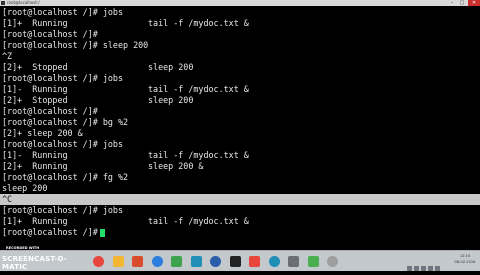  I want to click on terminal-line-text: [root@localhost /]# sleep 200, so click(75, 45).